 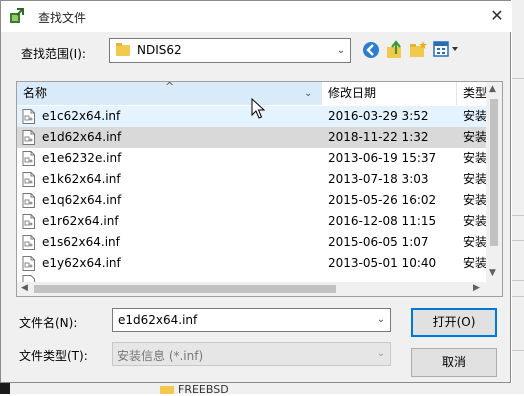 I want to click on file-icon, so click(x=28, y=278).